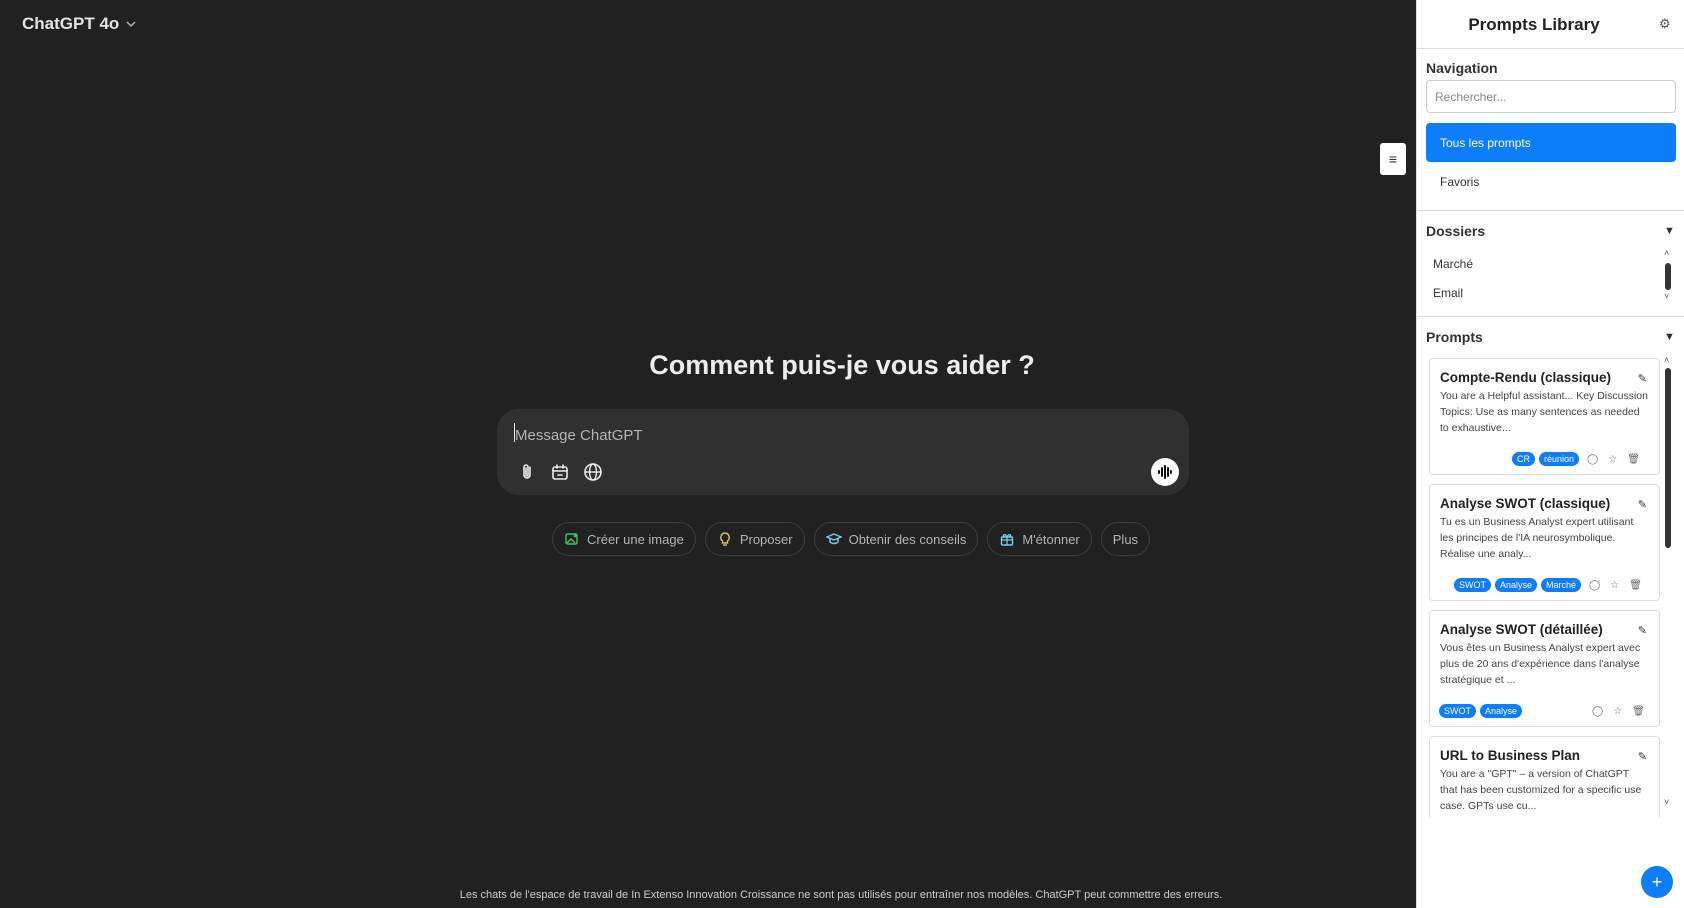 The image size is (1684, 908). I want to click on tag-badge: CR, so click(1523, 459).